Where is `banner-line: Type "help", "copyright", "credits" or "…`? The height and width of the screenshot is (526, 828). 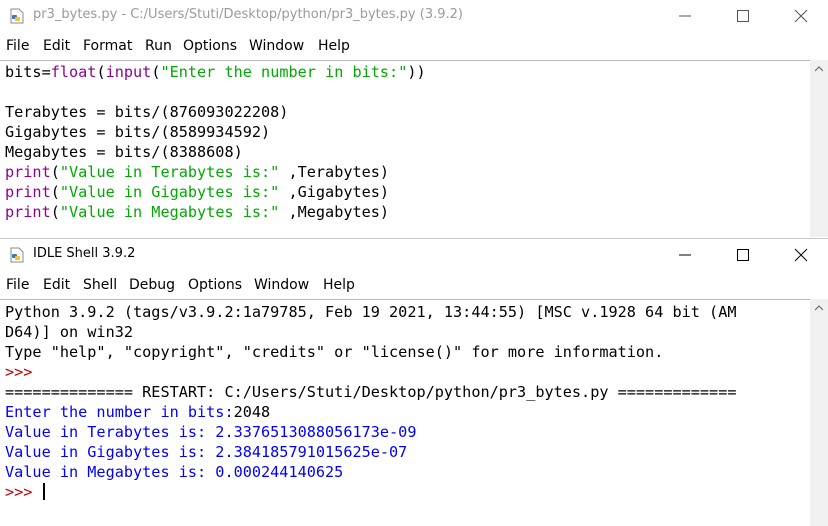 banner-line: Type "help", "copyright", "credits" or "… is located at coordinates (334, 352).